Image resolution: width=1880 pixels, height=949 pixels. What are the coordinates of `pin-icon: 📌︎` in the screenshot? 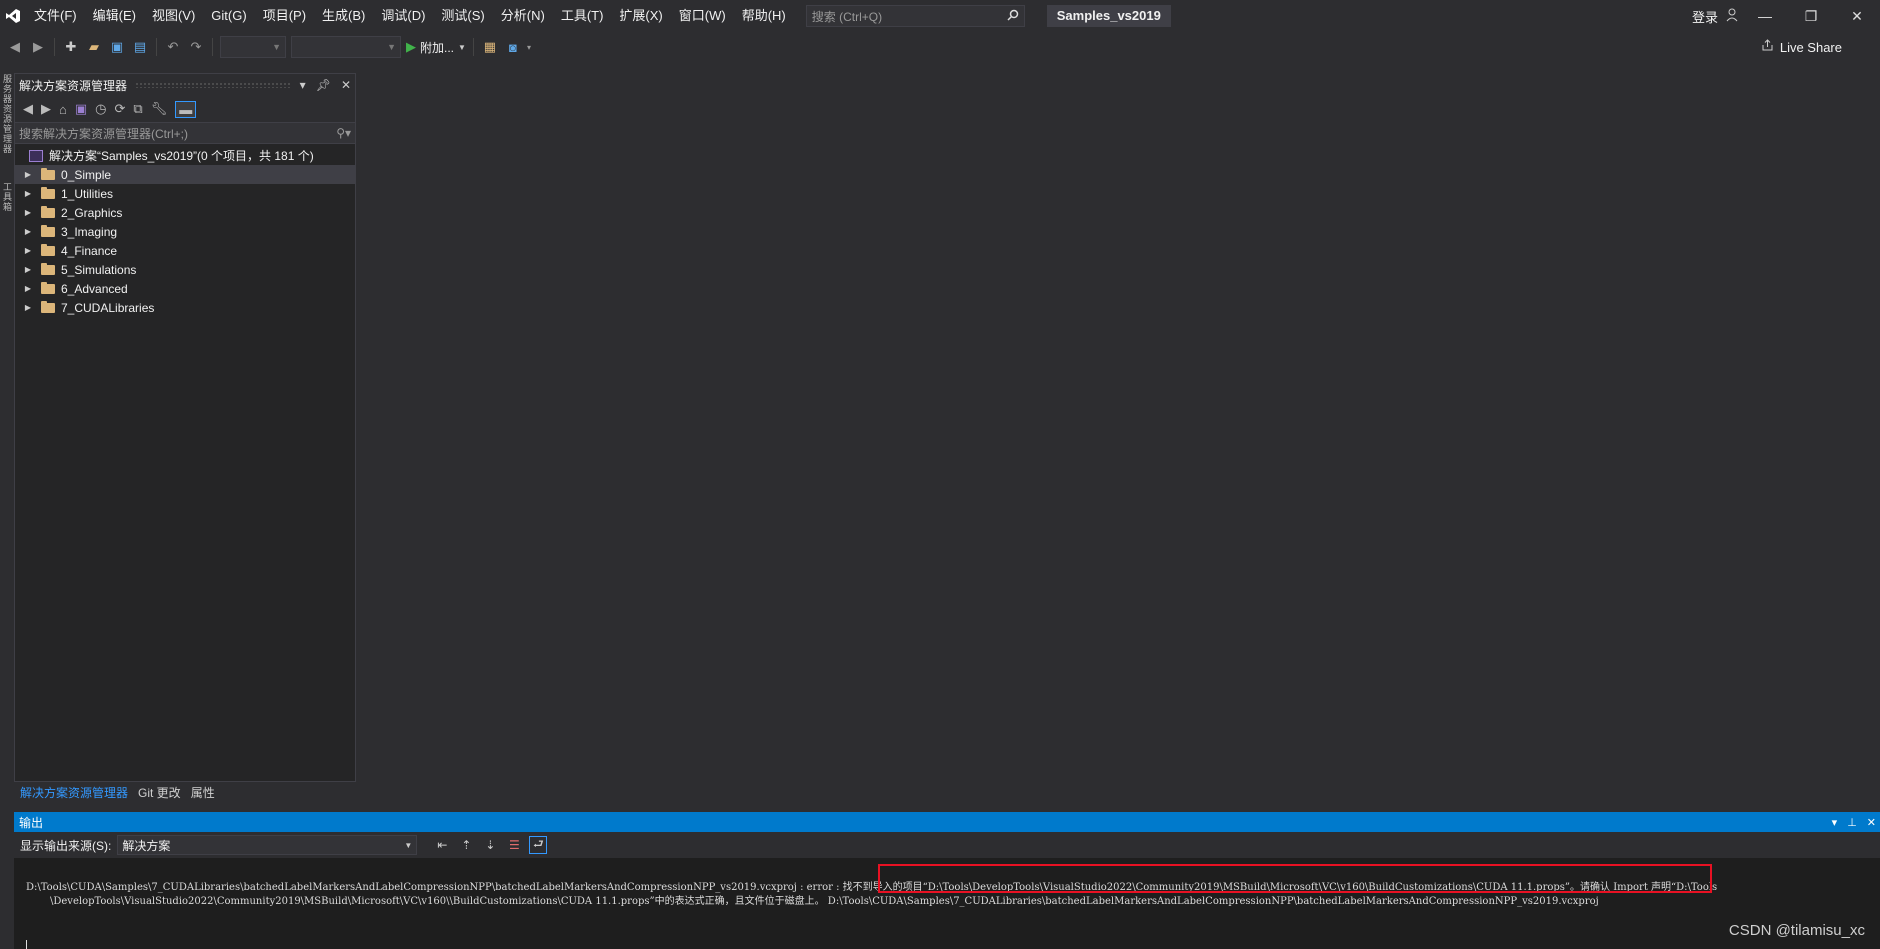 It's located at (323, 85).